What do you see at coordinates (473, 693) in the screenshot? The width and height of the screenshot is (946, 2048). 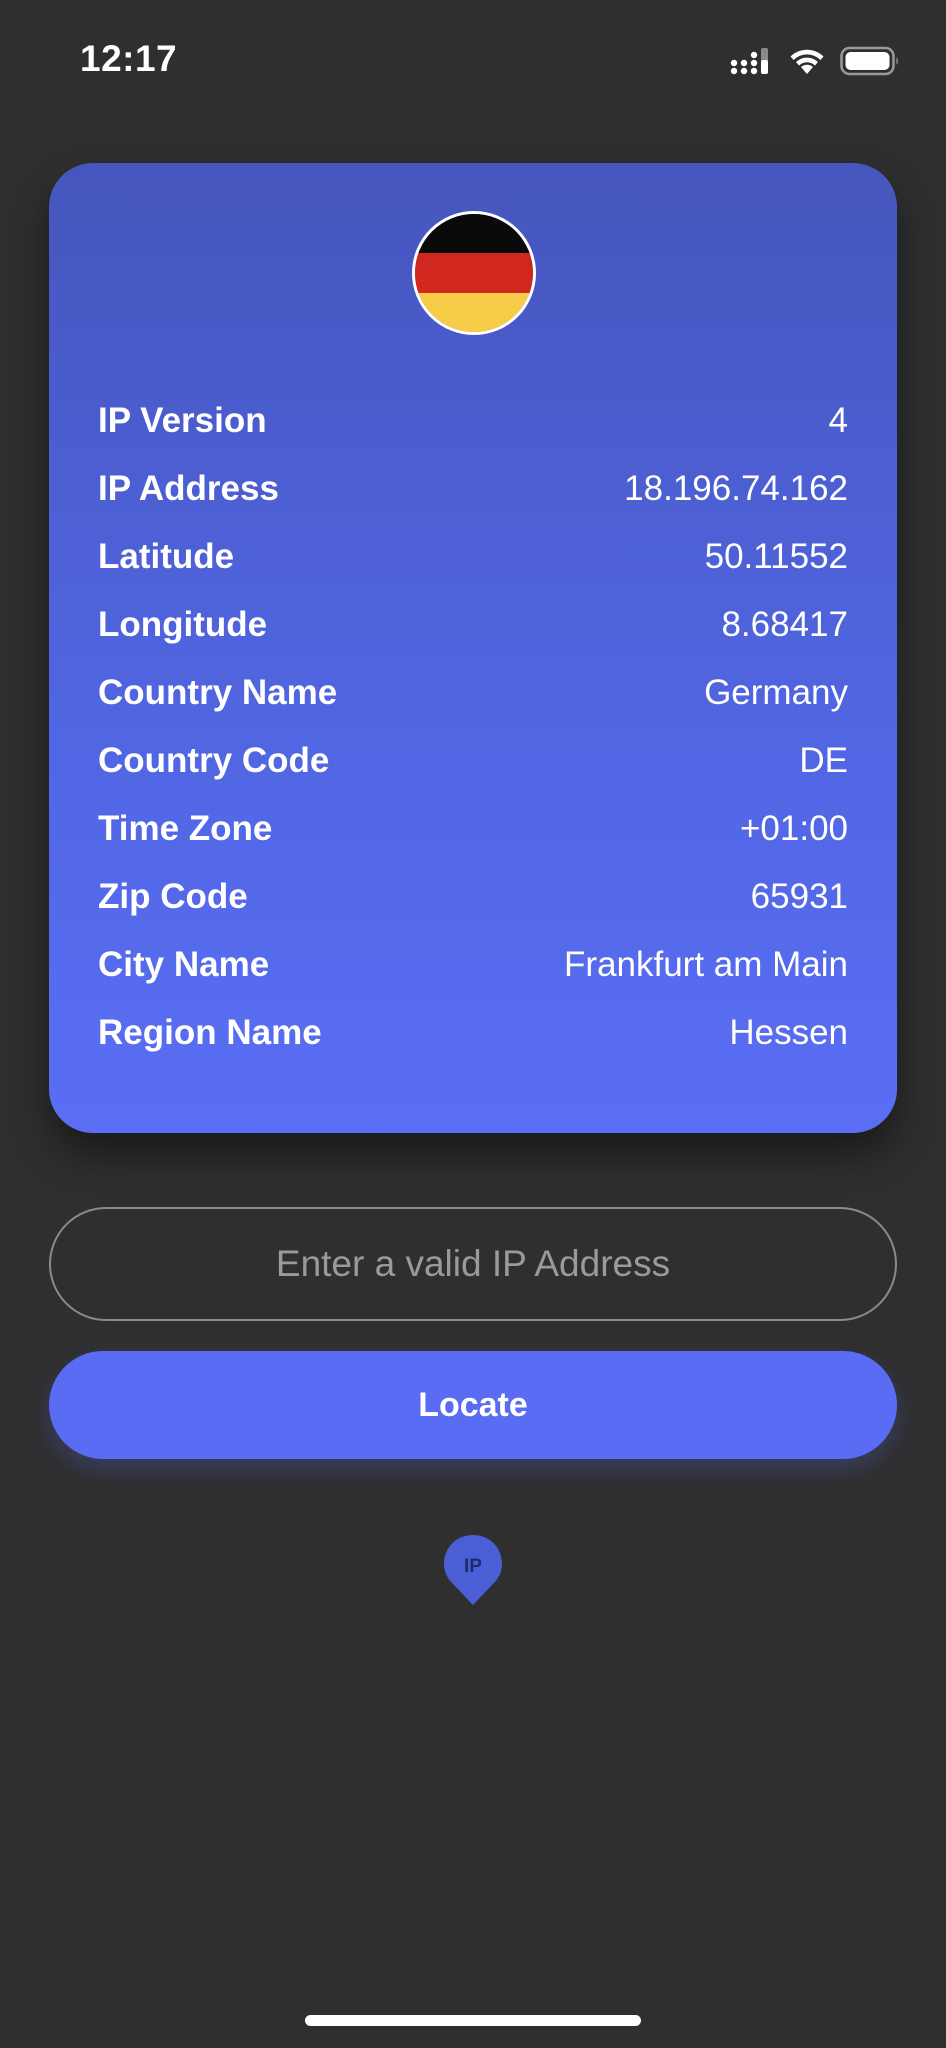 I see `row-country-name: Country Name Germany` at bounding box center [473, 693].